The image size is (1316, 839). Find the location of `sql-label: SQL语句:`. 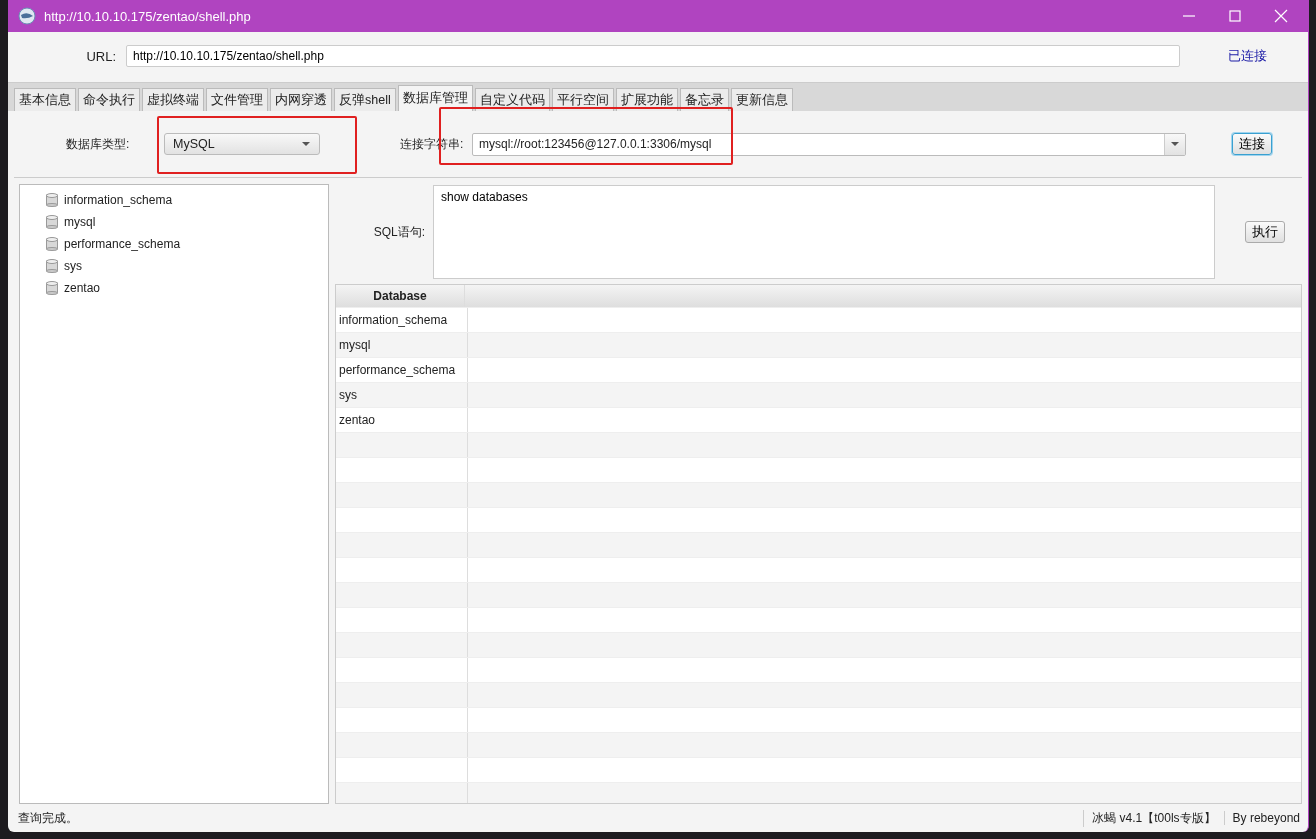

sql-label: SQL语句: is located at coordinates (398, 232).